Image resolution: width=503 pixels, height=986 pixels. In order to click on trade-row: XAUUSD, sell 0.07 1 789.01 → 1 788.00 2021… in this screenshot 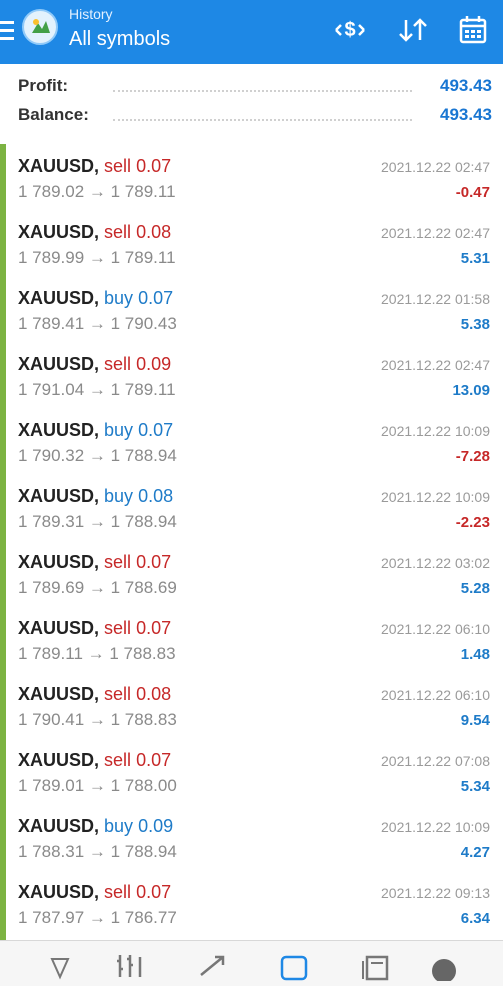, I will do `click(251, 771)`.